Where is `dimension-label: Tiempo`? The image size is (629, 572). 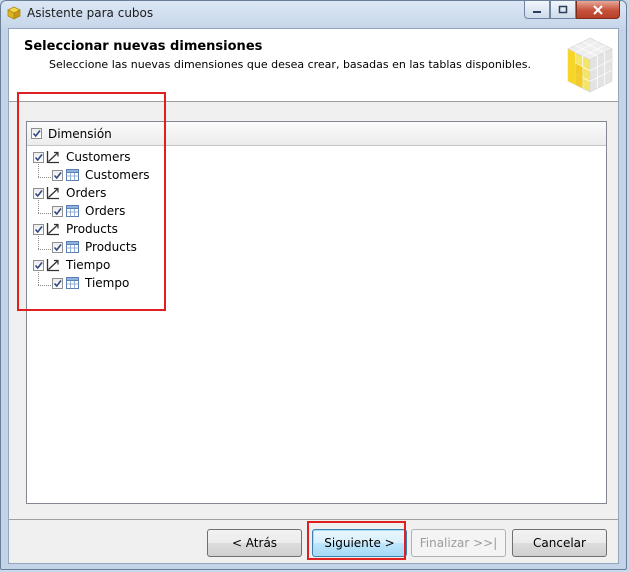
dimension-label: Tiempo is located at coordinates (88, 265).